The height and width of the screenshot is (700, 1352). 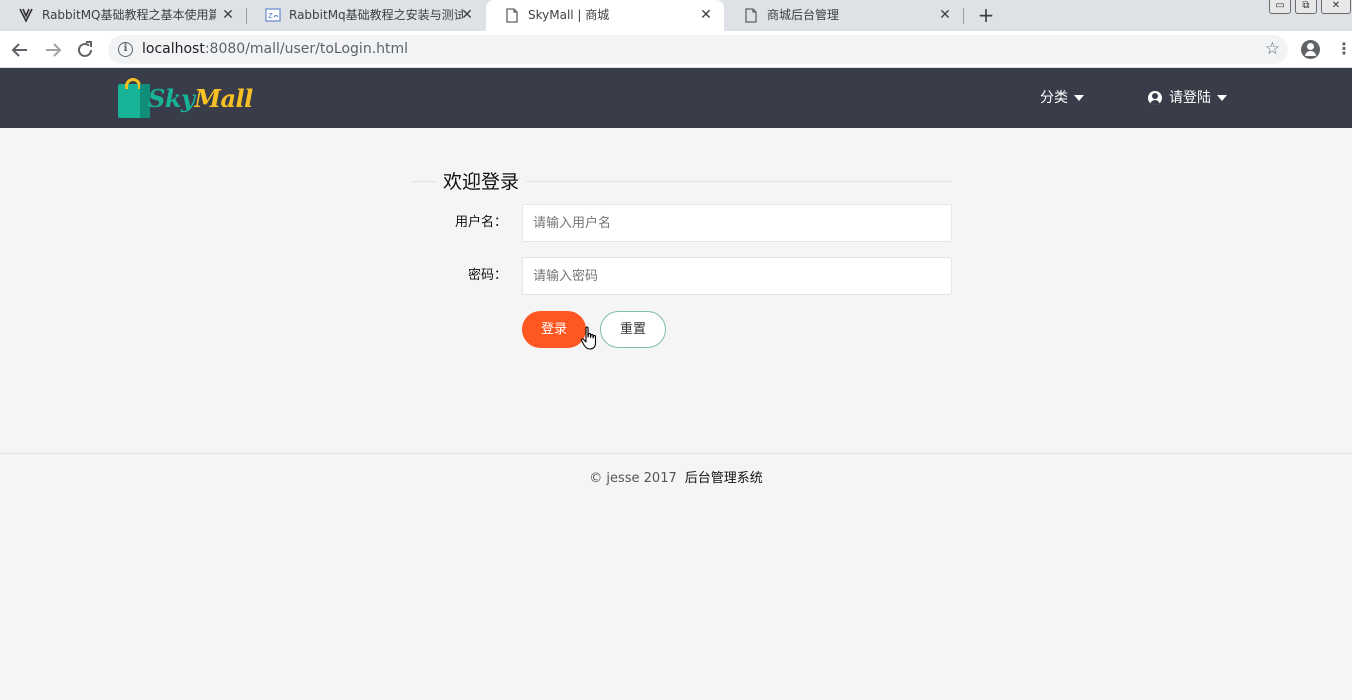 What do you see at coordinates (270, 16) in the screenshot?
I see `svg-text: Z` at bounding box center [270, 16].